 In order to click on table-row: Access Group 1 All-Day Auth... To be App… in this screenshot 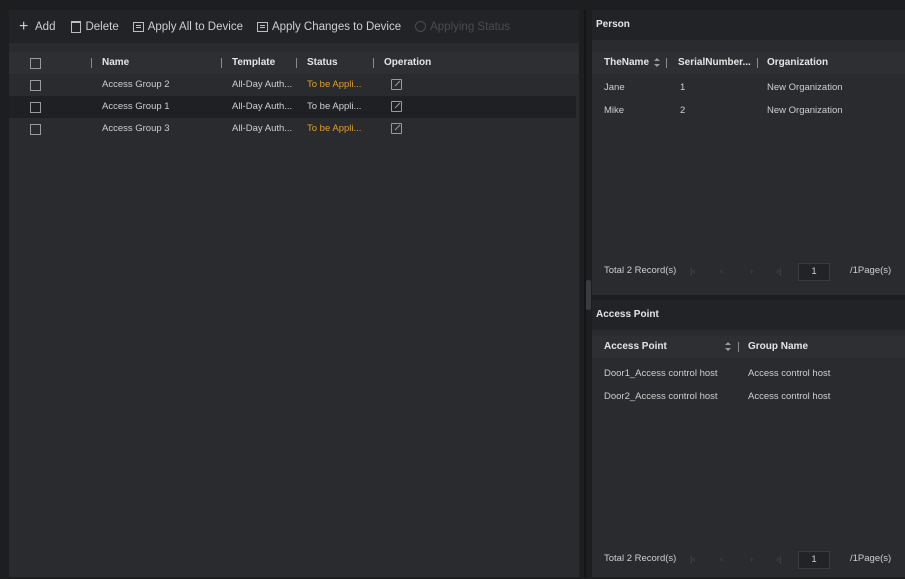, I will do `click(292, 107)`.